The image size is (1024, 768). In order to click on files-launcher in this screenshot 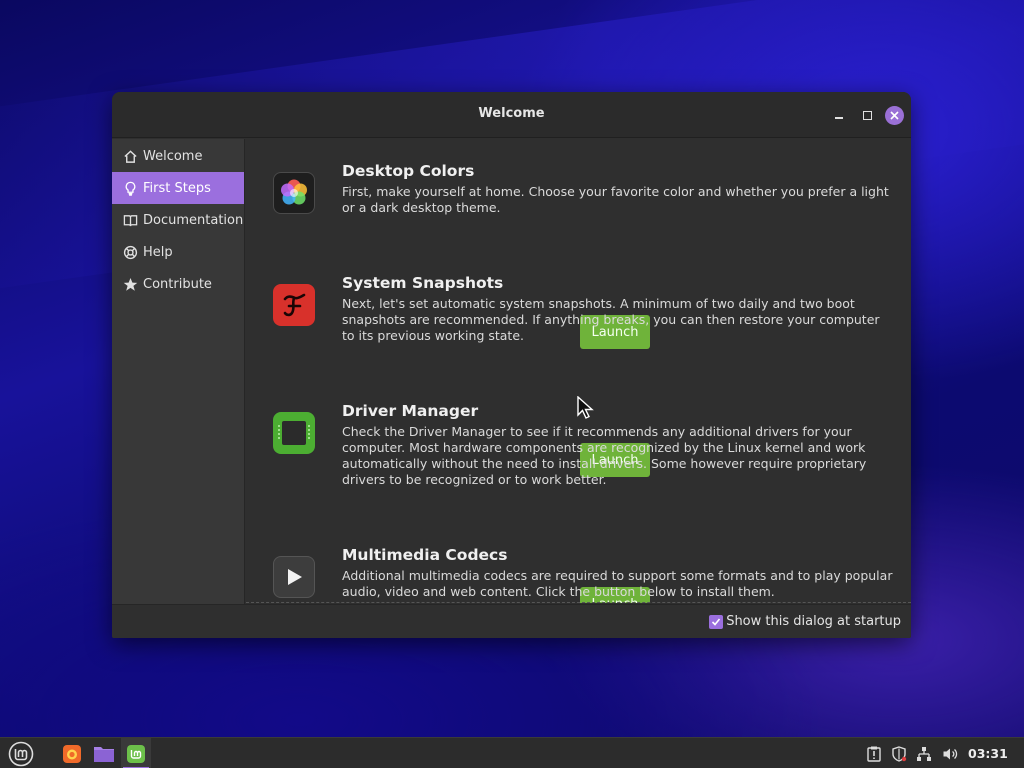, I will do `click(104, 753)`.